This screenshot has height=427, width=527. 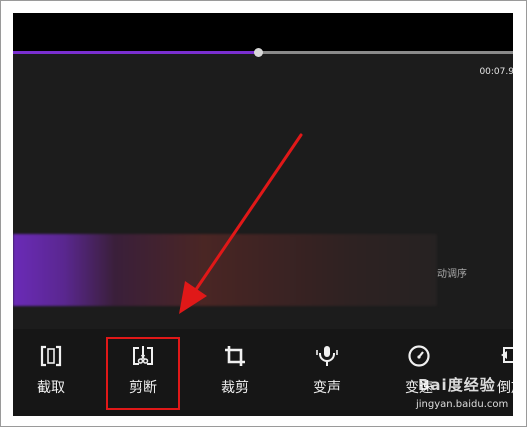 What do you see at coordinates (51, 372) in the screenshot?
I see `tool-trim: 截取` at bounding box center [51, 372].